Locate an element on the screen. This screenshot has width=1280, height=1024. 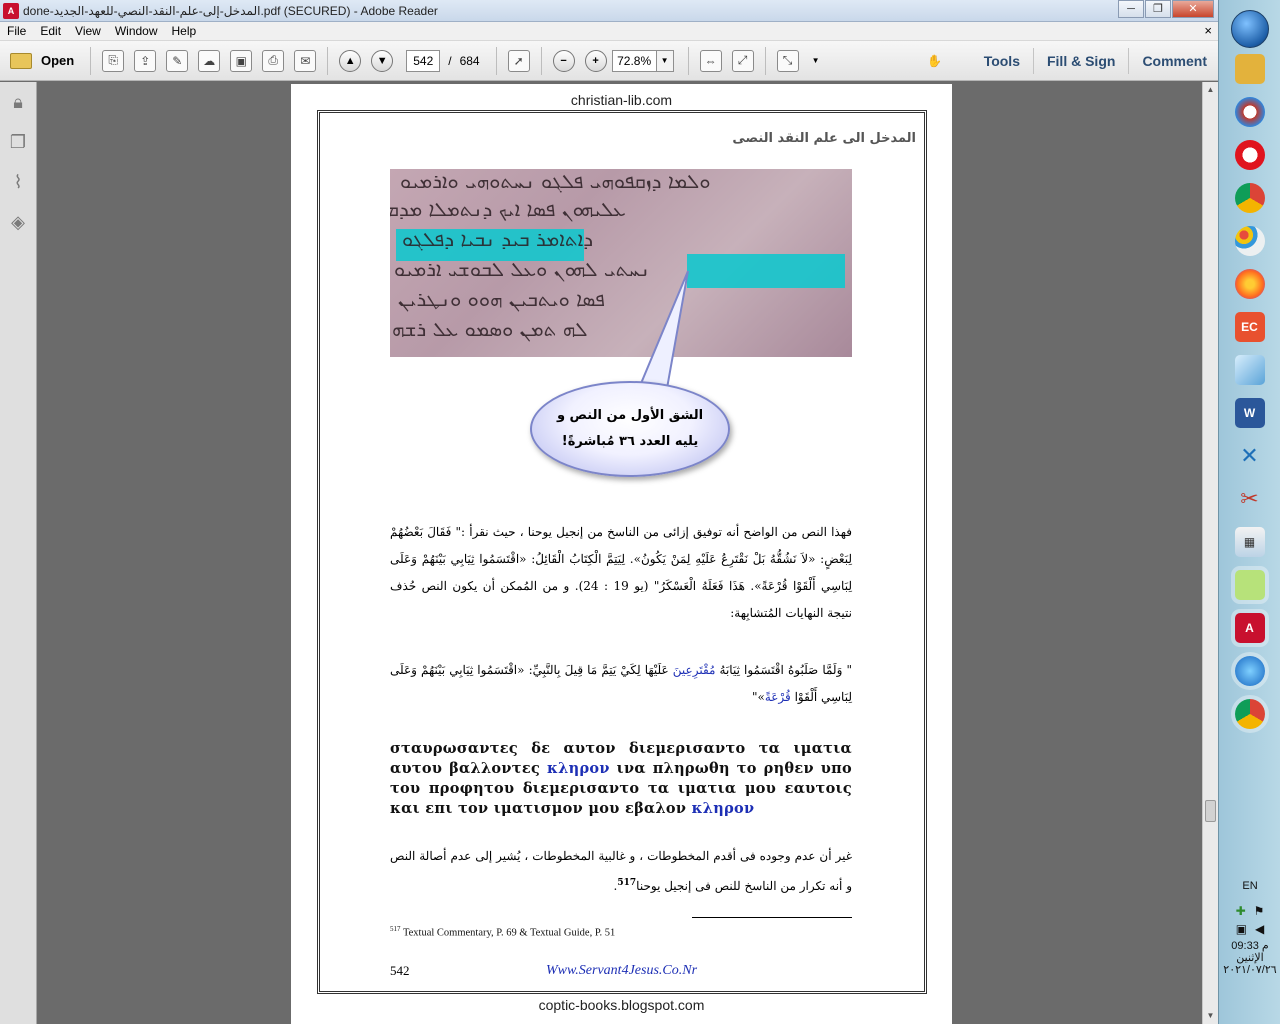
opera-icon is located at coordinates (1249, 155).